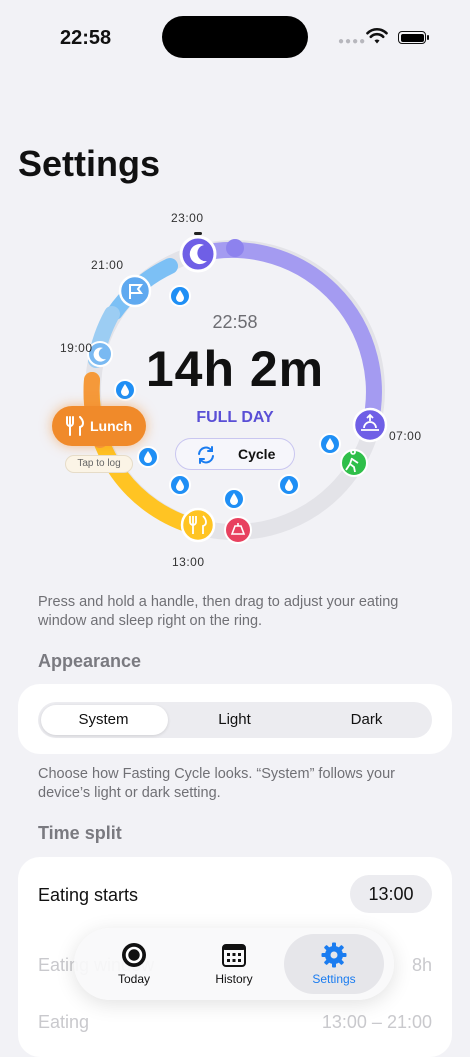 The image size is (470, 1057). Describe the element at coordinates (198, 254) in the screenshot. I see `sleep-handle` at that location.